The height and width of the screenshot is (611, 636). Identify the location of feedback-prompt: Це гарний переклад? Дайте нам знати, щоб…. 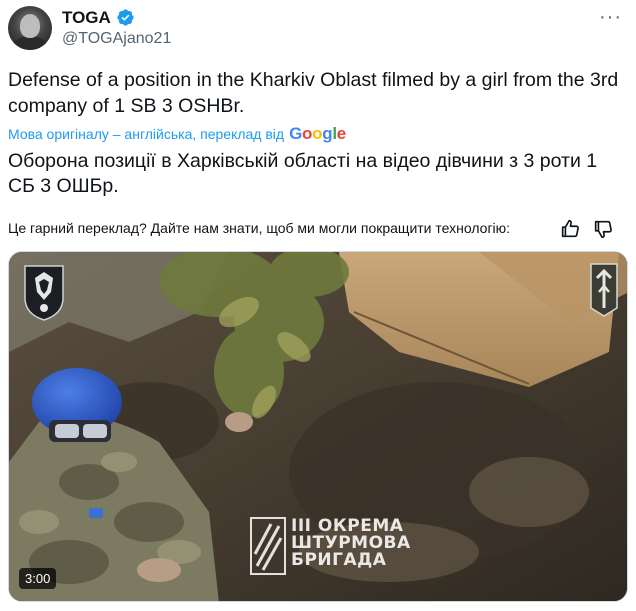
(259, 228).